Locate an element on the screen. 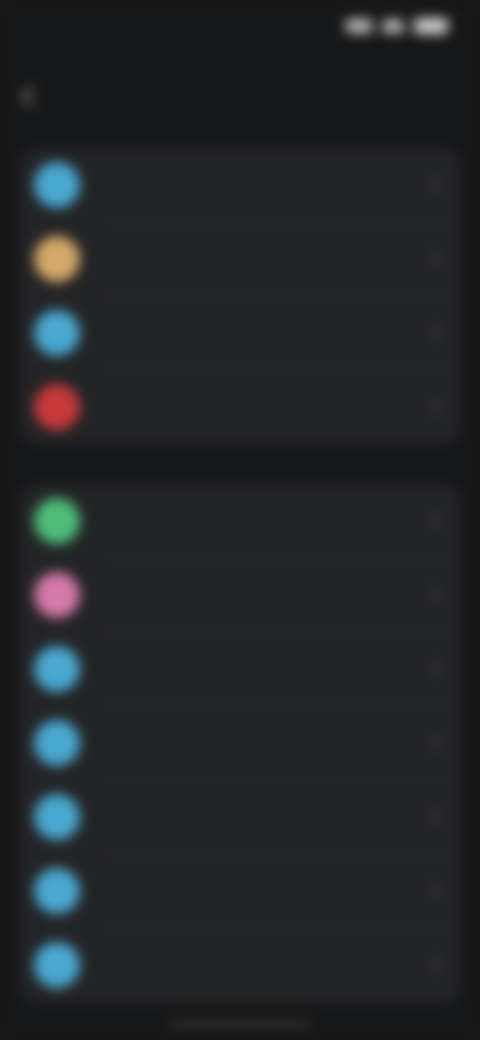 The image size is (480, 1040). status-icons is located at coordinates (397, 26).